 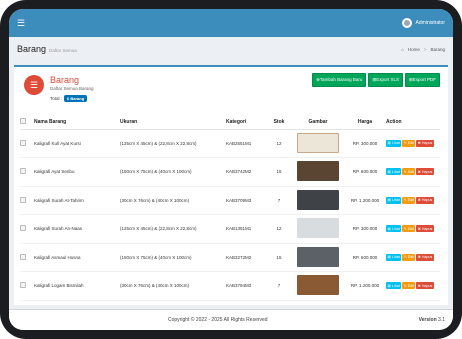 What do you see at coordinates (56, 98) in the screenshot?
I see `total-label: Total :` at bounding box center [56, 98].